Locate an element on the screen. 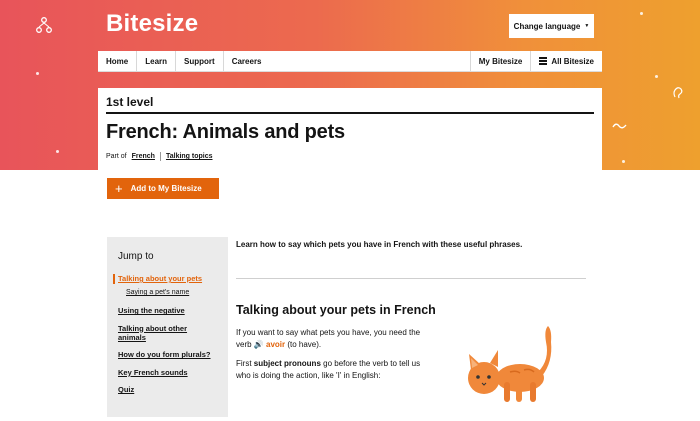  speaker-icon: 🔊 is located at coordinates (259, 345).